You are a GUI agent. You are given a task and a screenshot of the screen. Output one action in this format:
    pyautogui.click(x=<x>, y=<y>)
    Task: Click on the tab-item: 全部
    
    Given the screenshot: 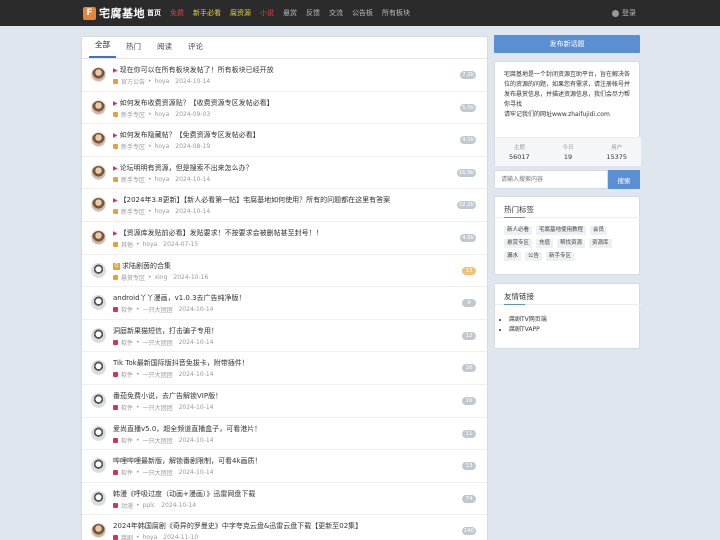 What is the action you would take?
    pyautogui.click(x=102, y=48)
    